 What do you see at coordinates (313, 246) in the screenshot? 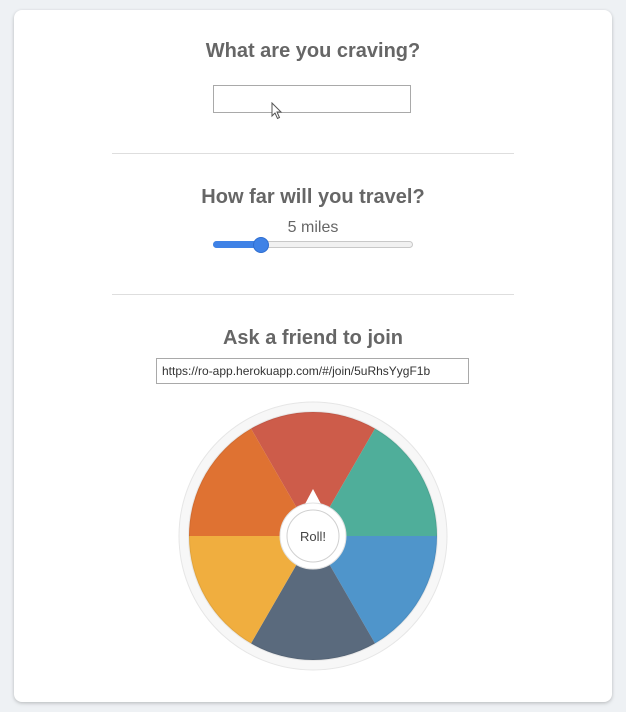
I see `distance-slider` at bounding box center [313, 246].